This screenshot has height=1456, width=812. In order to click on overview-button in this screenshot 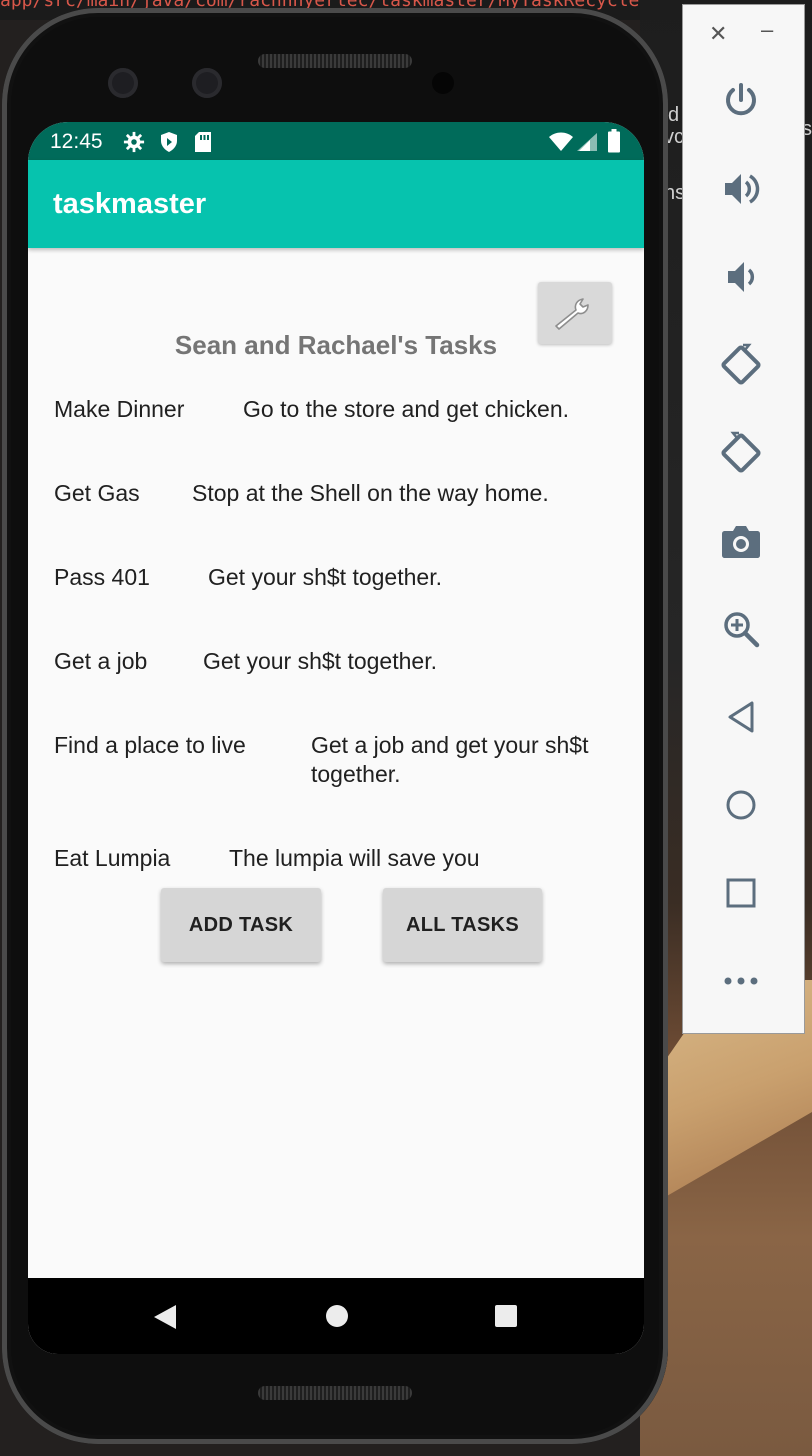, I will do `click(741, 893)`.